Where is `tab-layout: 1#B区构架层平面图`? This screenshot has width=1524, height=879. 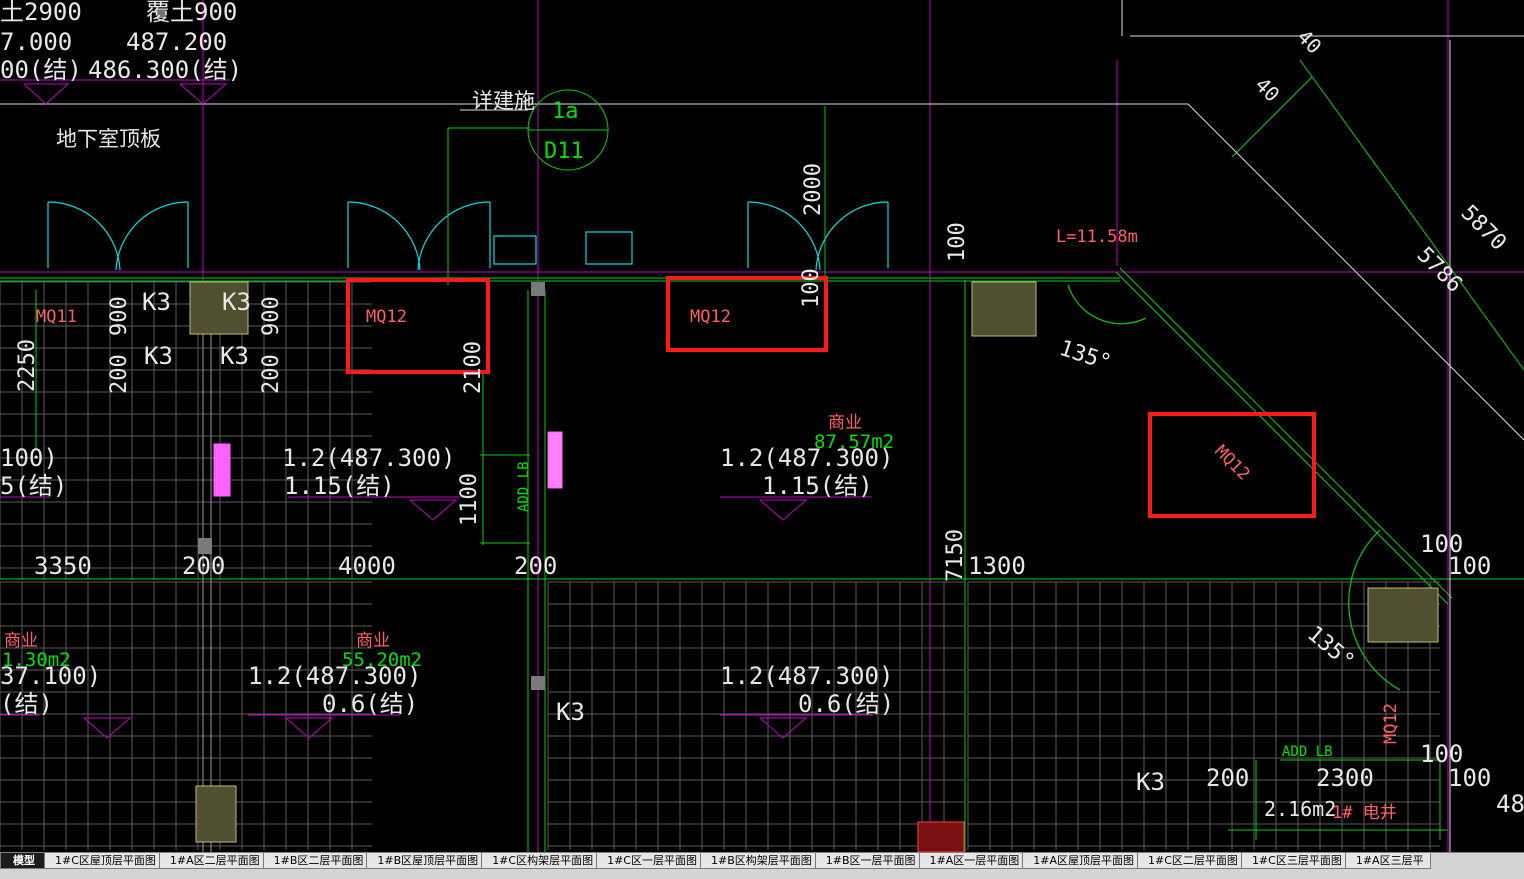 tab-layout: 1#B区构架层平面图 is located at coordinates (759, 861).